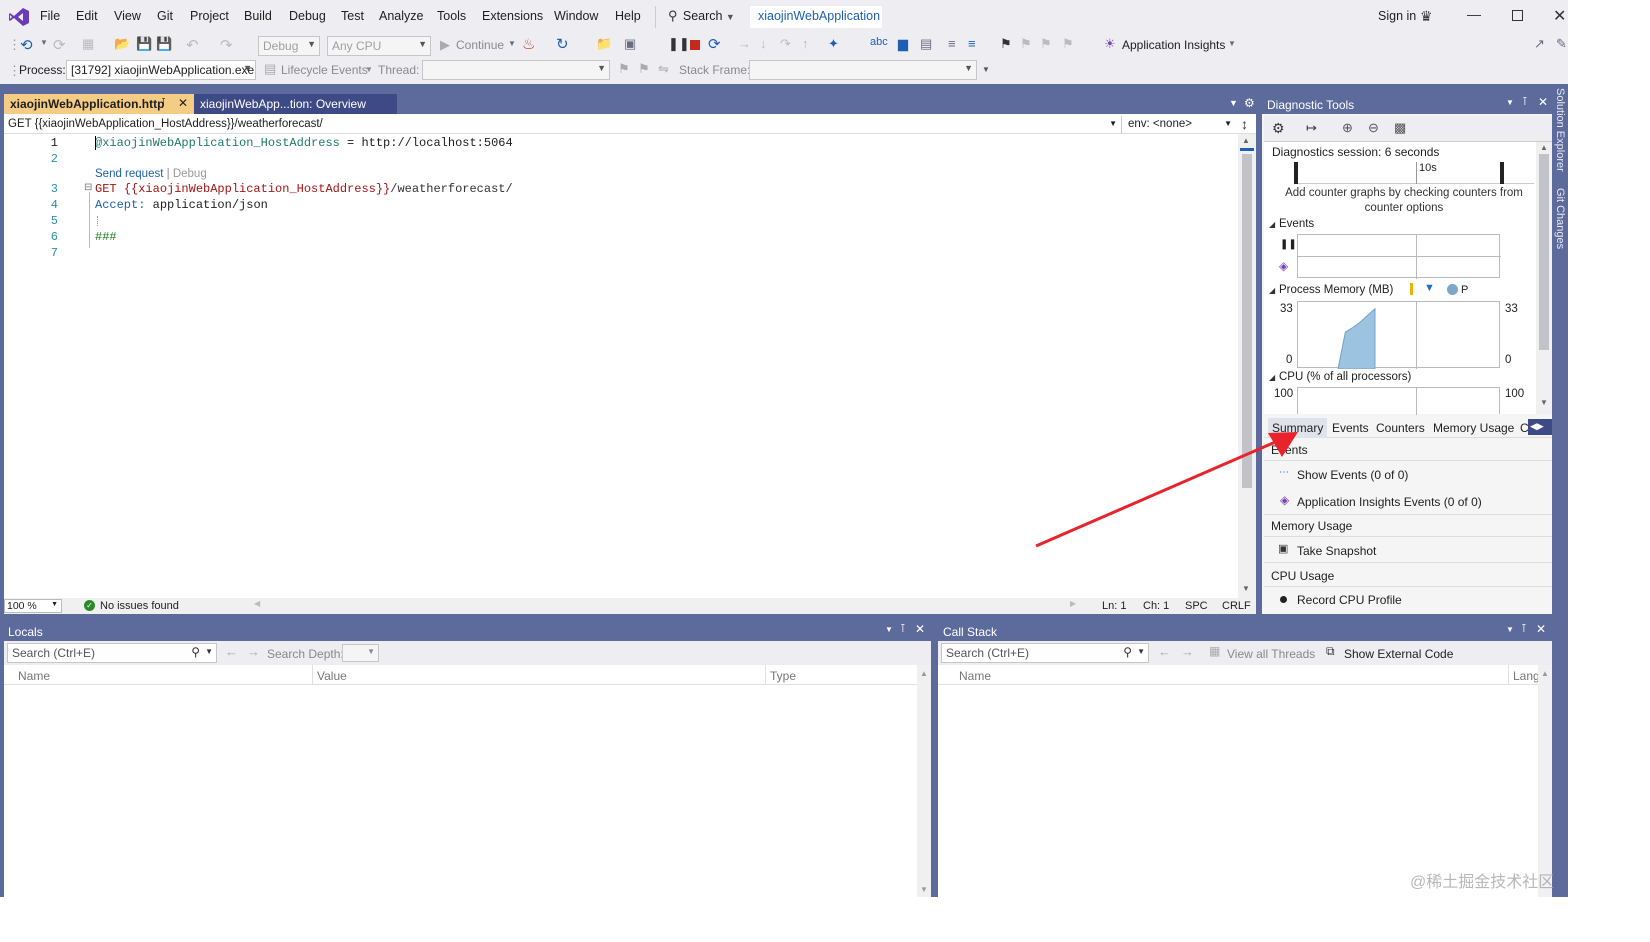  I want to click on visual-studio-logo-icon, so click(19, 17).